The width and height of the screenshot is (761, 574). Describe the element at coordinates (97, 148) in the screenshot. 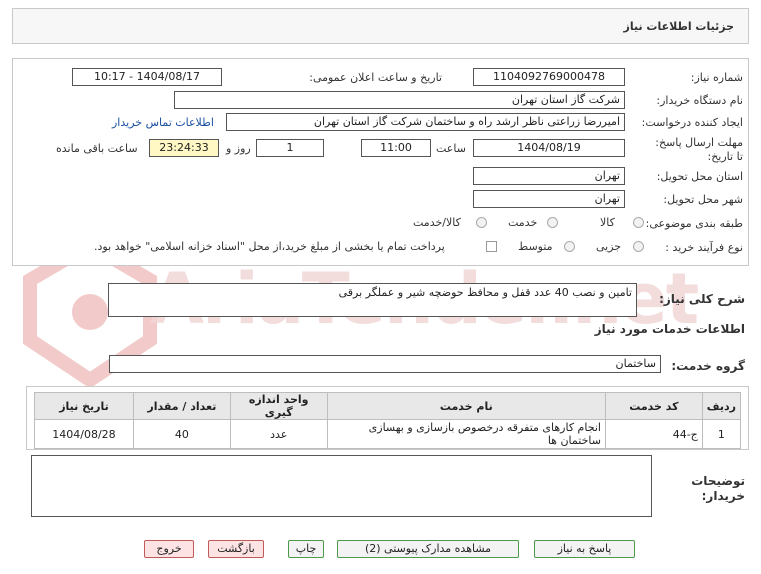

I see `remaining-label: ساعت باقی مانده` at that location.